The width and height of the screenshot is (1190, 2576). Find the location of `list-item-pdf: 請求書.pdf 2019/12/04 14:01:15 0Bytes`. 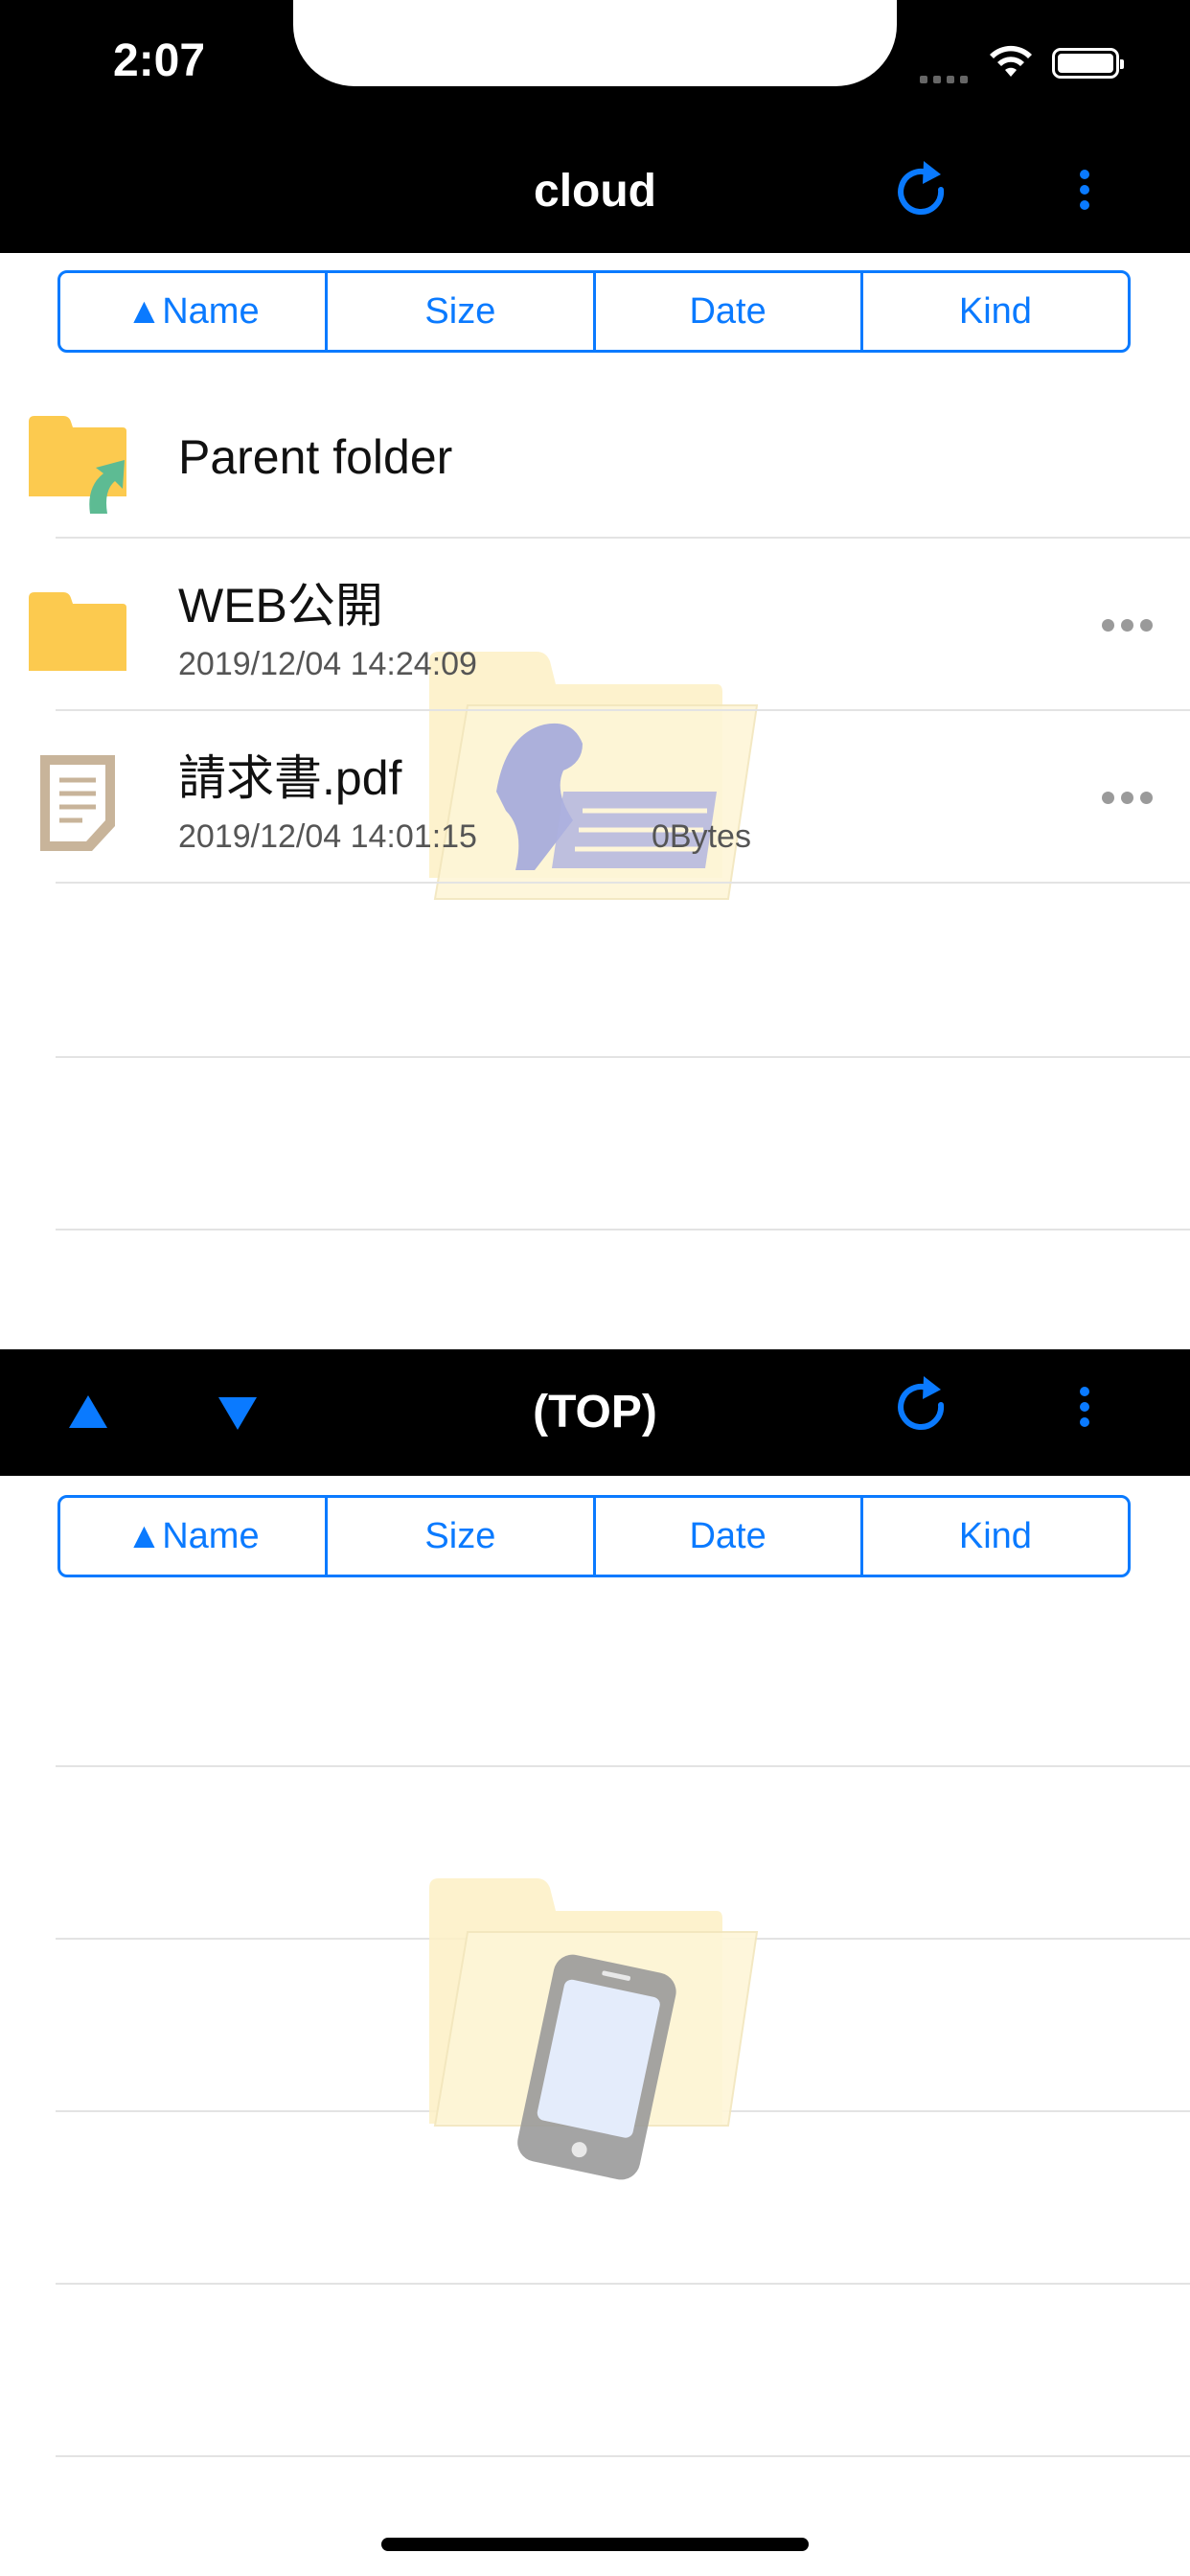

list-item-pdf: 請求書.pdf 2019/12/04 14:01:15 0Bytes is located at coordinates (595, 797).